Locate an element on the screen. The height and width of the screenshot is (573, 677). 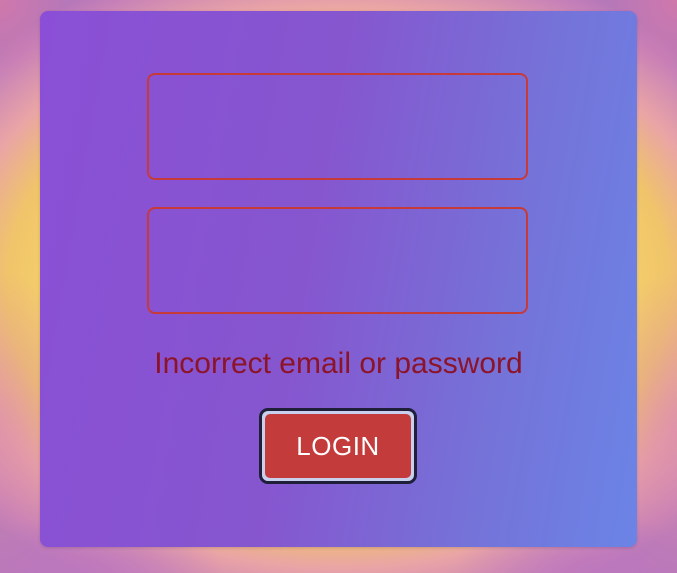
password-field is located at coordinates (337, 260).